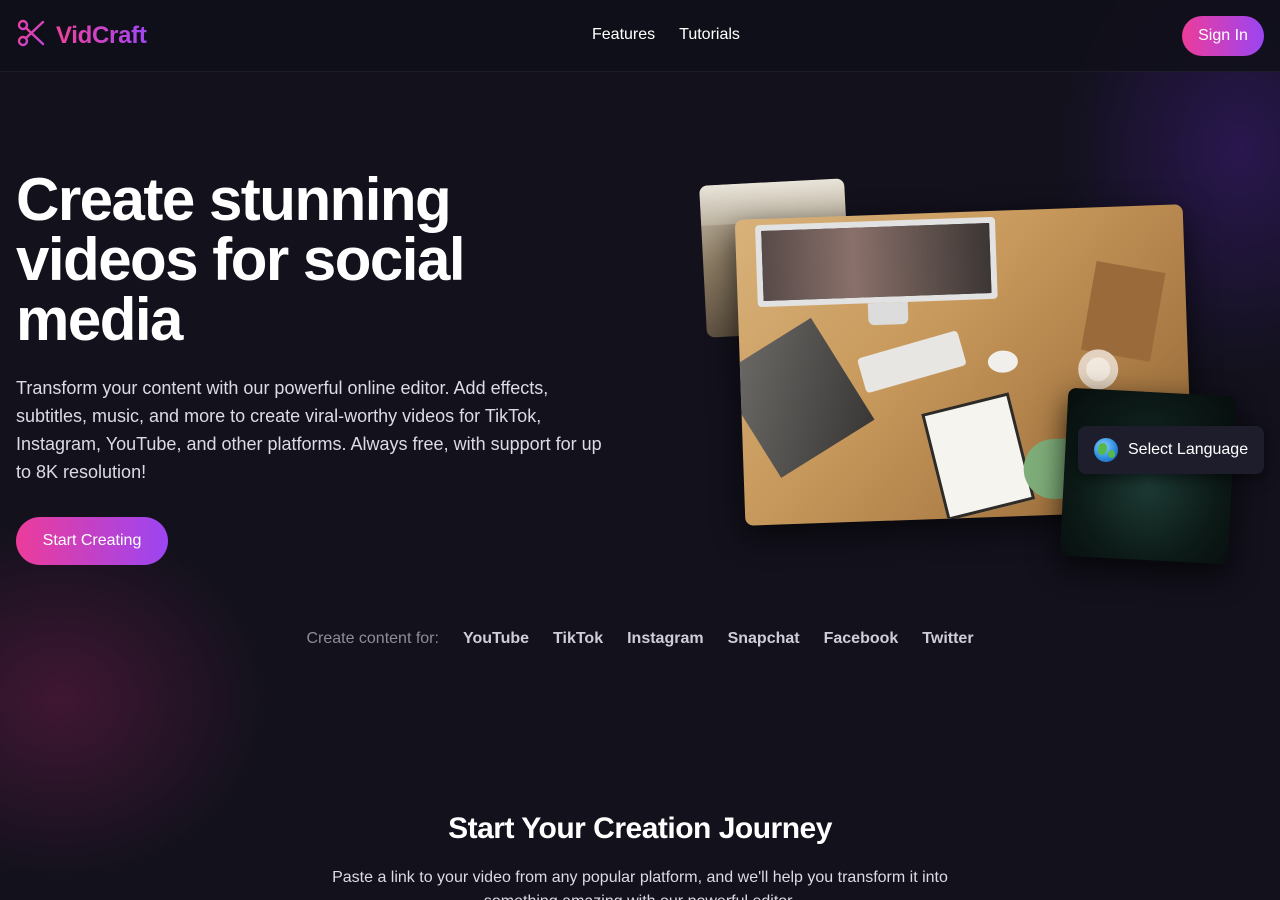 The height and width of the screenshot is (900, 1280). Describe the element at coordinates (978, 456) in the screenshot. I see `image-notebook` at that location.